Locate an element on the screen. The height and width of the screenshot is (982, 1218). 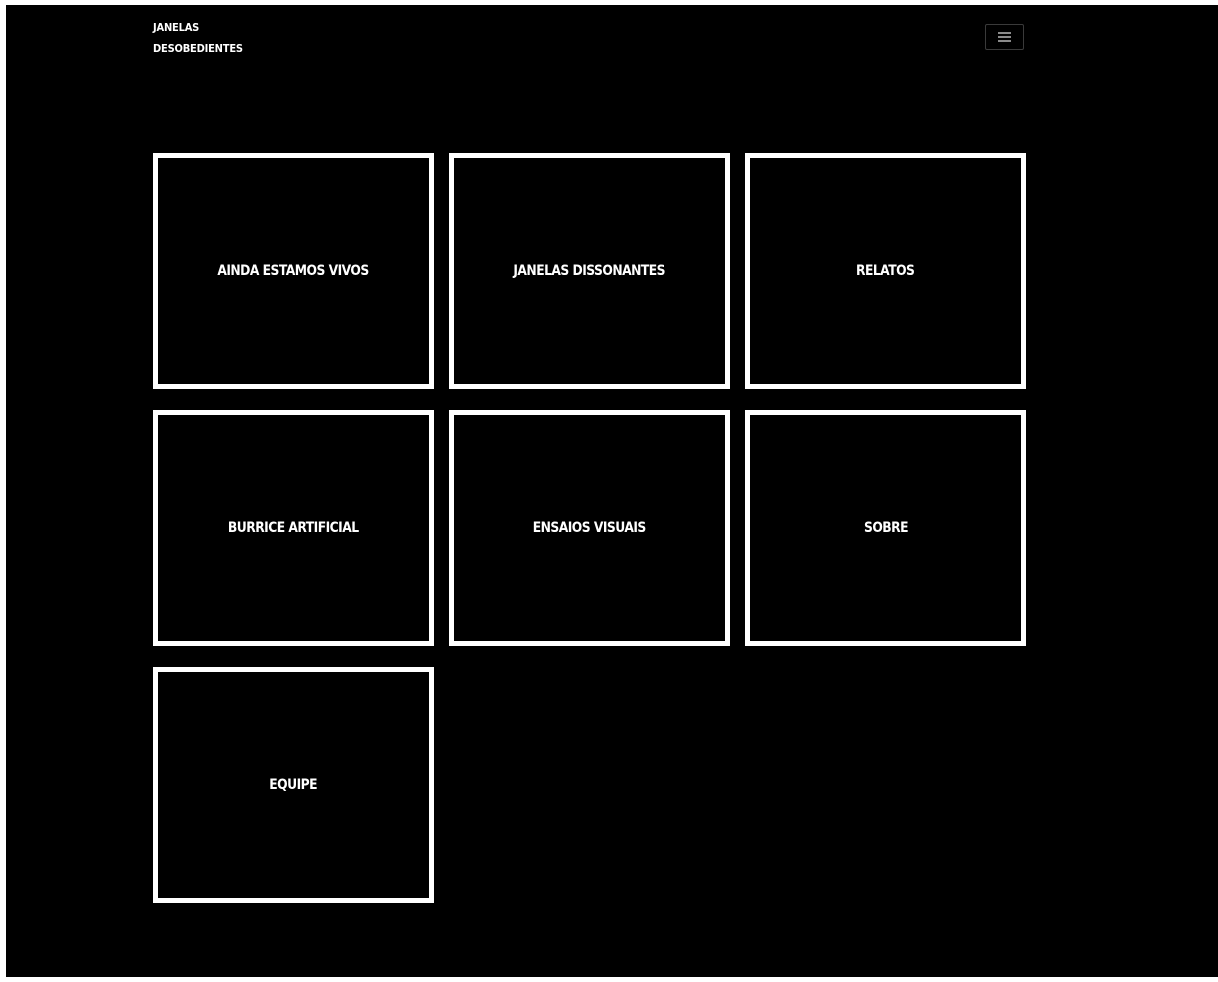
tile-label: RELATOS is located at coordinates (885, 271).